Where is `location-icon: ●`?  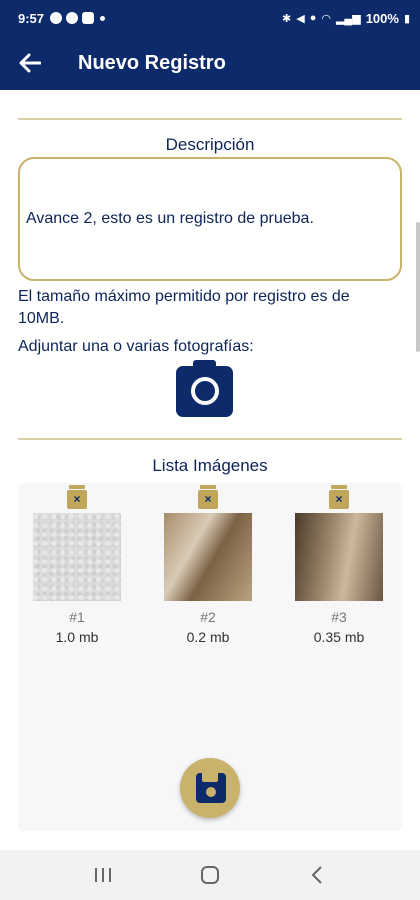 location-icon: ● is located at coordinates (313, 18).